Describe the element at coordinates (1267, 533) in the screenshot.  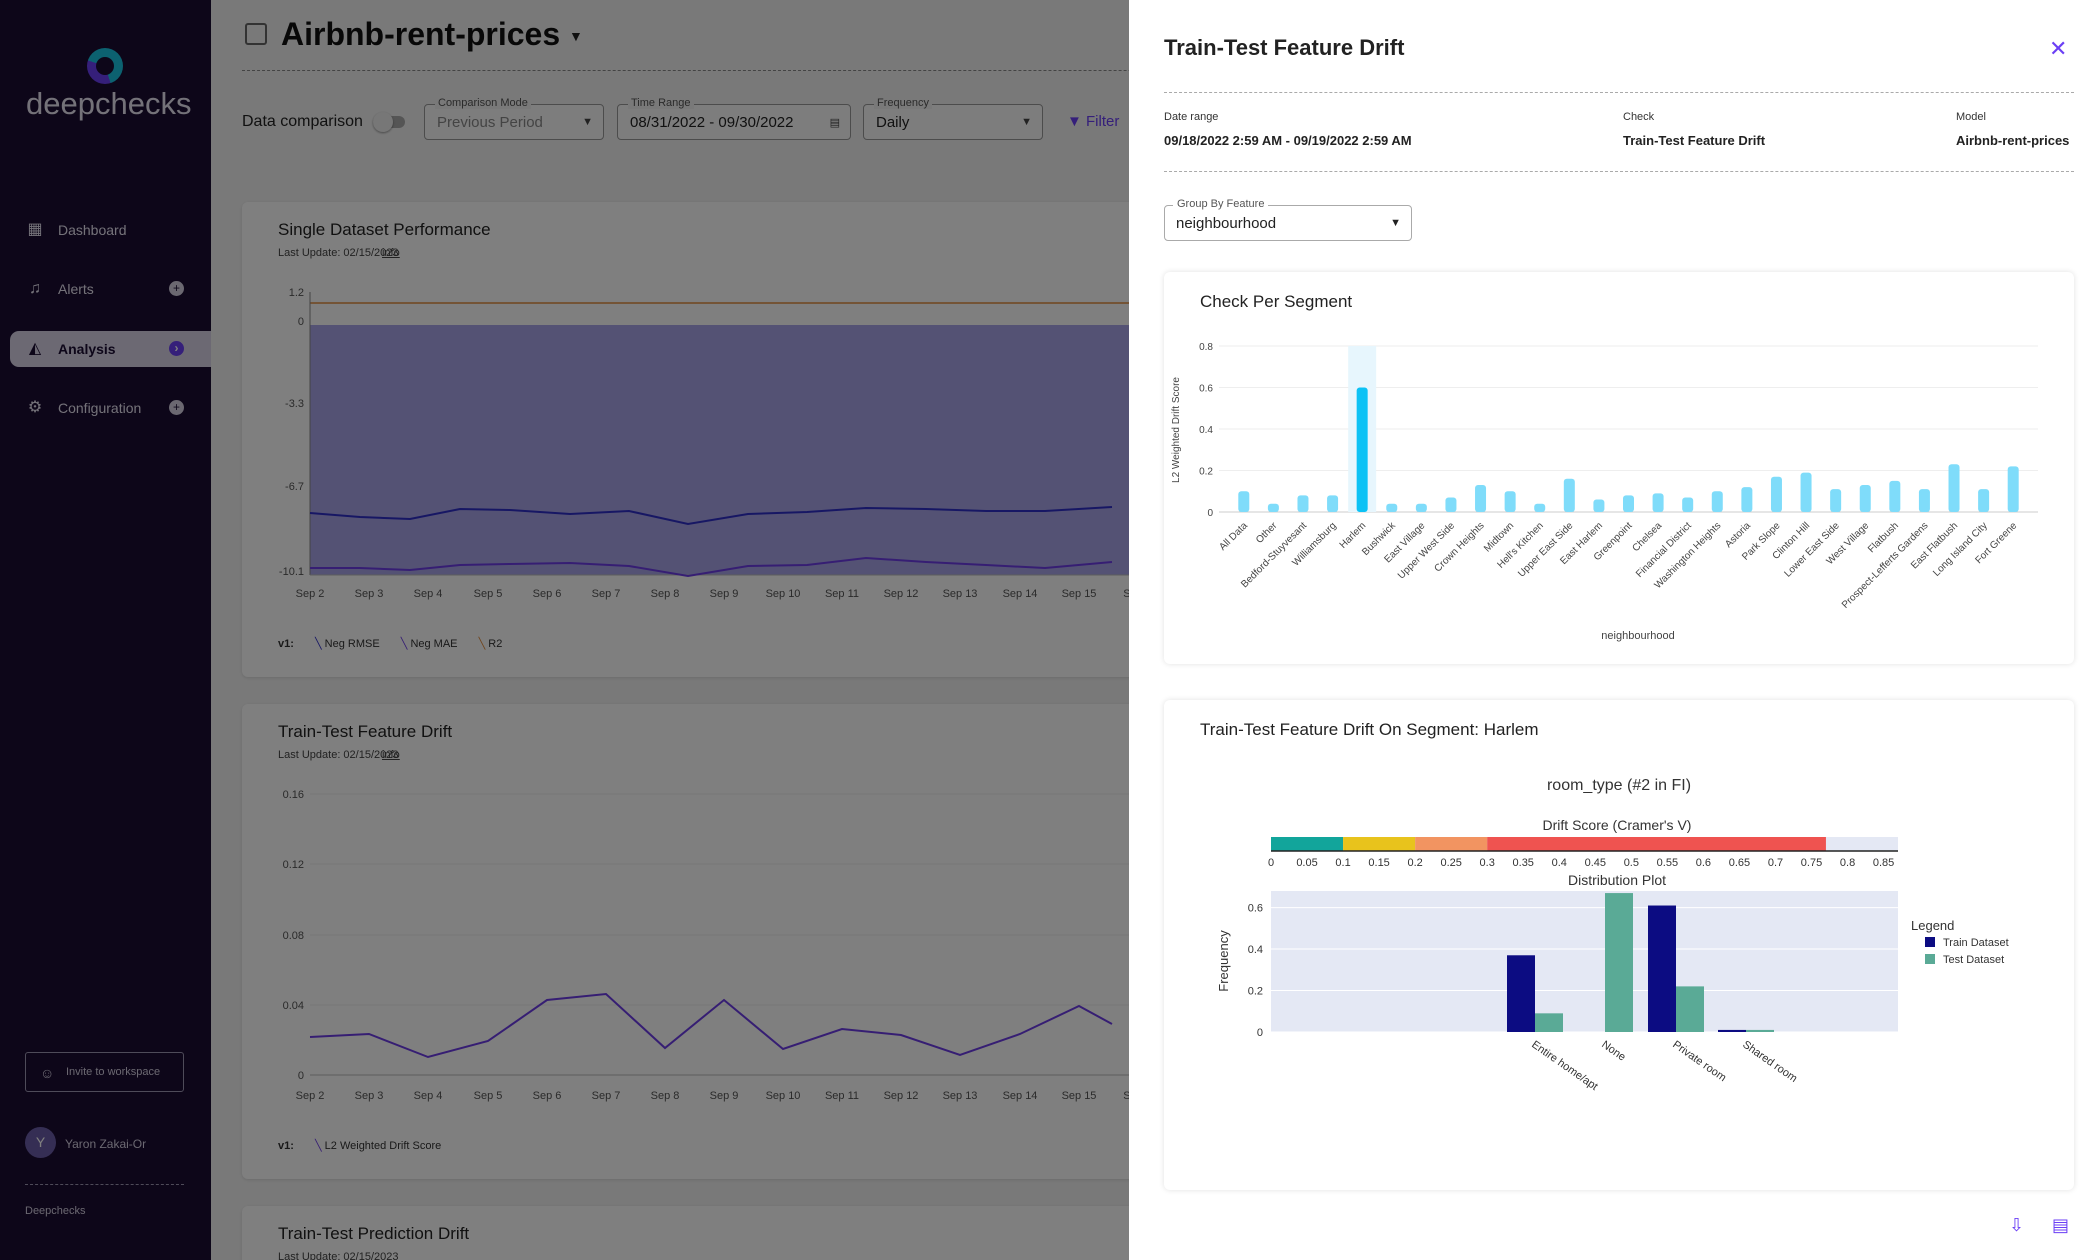
I see `segment-label: Other` at that location.